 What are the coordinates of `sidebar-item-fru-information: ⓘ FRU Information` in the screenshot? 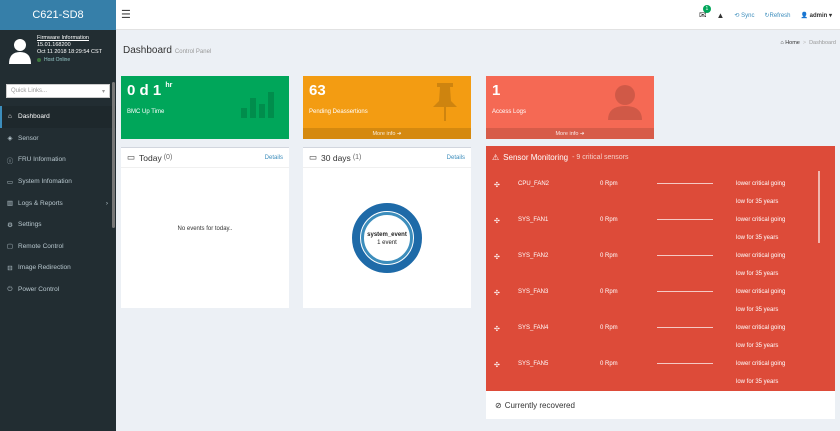 It's located at (58, 160).